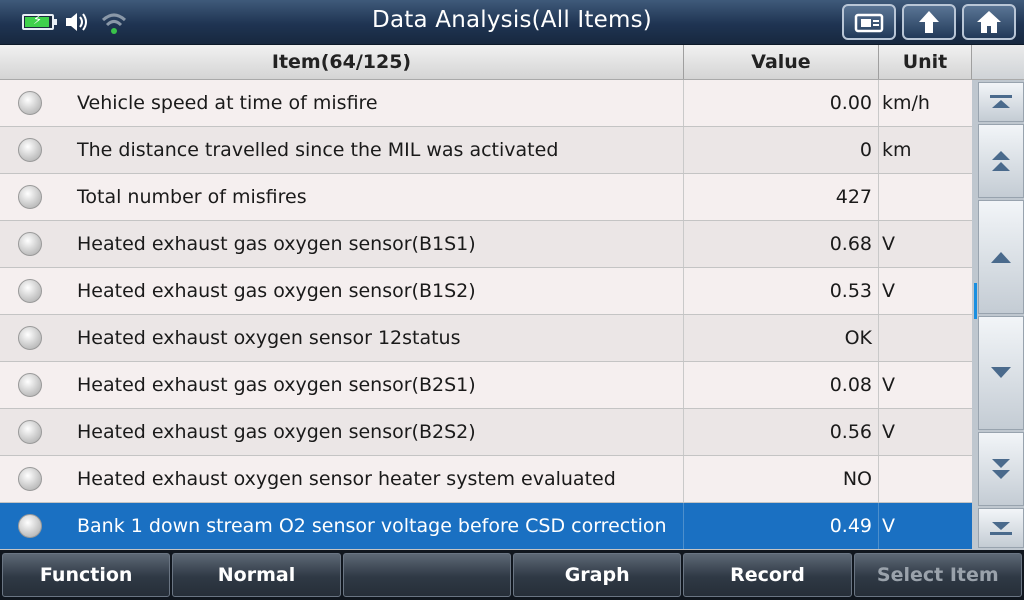 This screenshot has width=1024, height=600. I want to click on item-value: 0.53, so click(781, 291).